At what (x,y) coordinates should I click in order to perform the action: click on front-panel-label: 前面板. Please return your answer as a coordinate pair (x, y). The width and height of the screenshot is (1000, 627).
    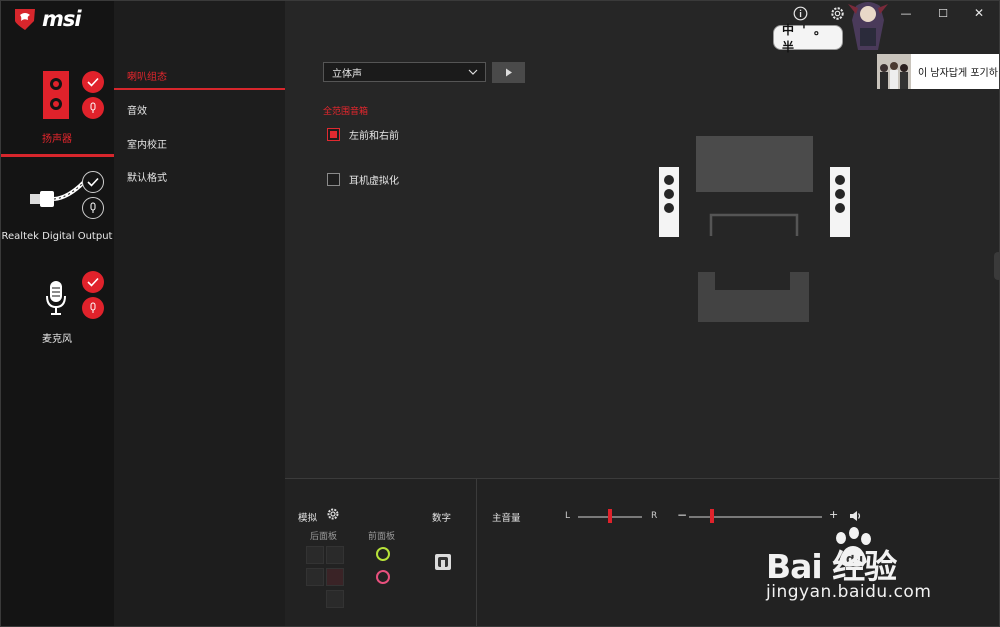
    Looking at the image, I should click on (382, 537).